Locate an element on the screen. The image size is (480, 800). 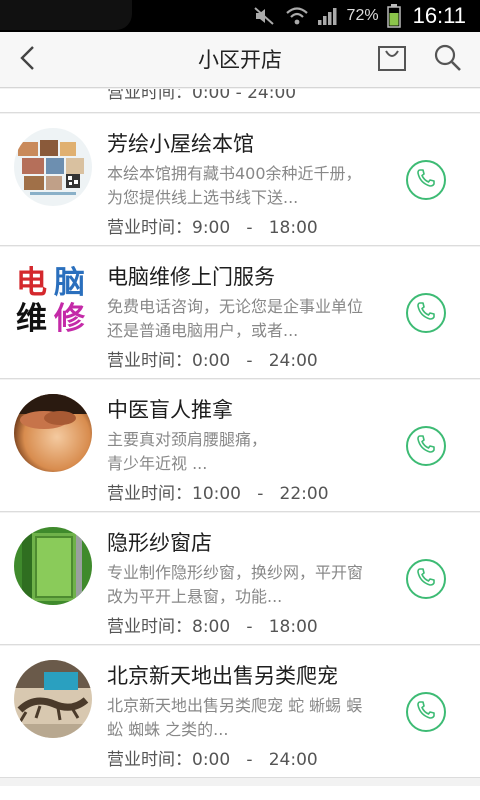
massage-photo is located at coordinates (53, 433).